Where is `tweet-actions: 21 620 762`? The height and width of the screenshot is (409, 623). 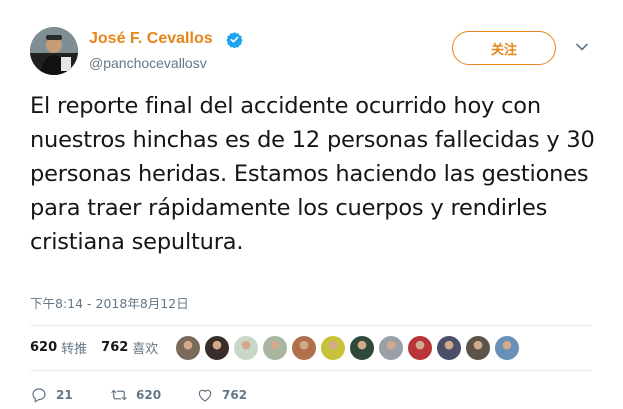 tweet-actions: 21 620 762 is located at coordinates (138, 395).